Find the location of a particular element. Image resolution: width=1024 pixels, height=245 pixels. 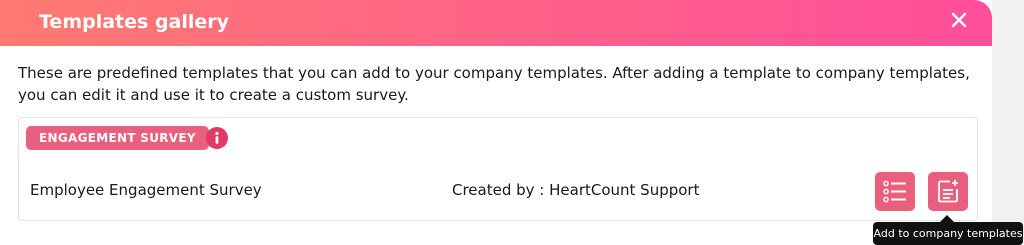

add-to-company-templates-tooltip: Add to company templates is located at coordinates (948, 233).